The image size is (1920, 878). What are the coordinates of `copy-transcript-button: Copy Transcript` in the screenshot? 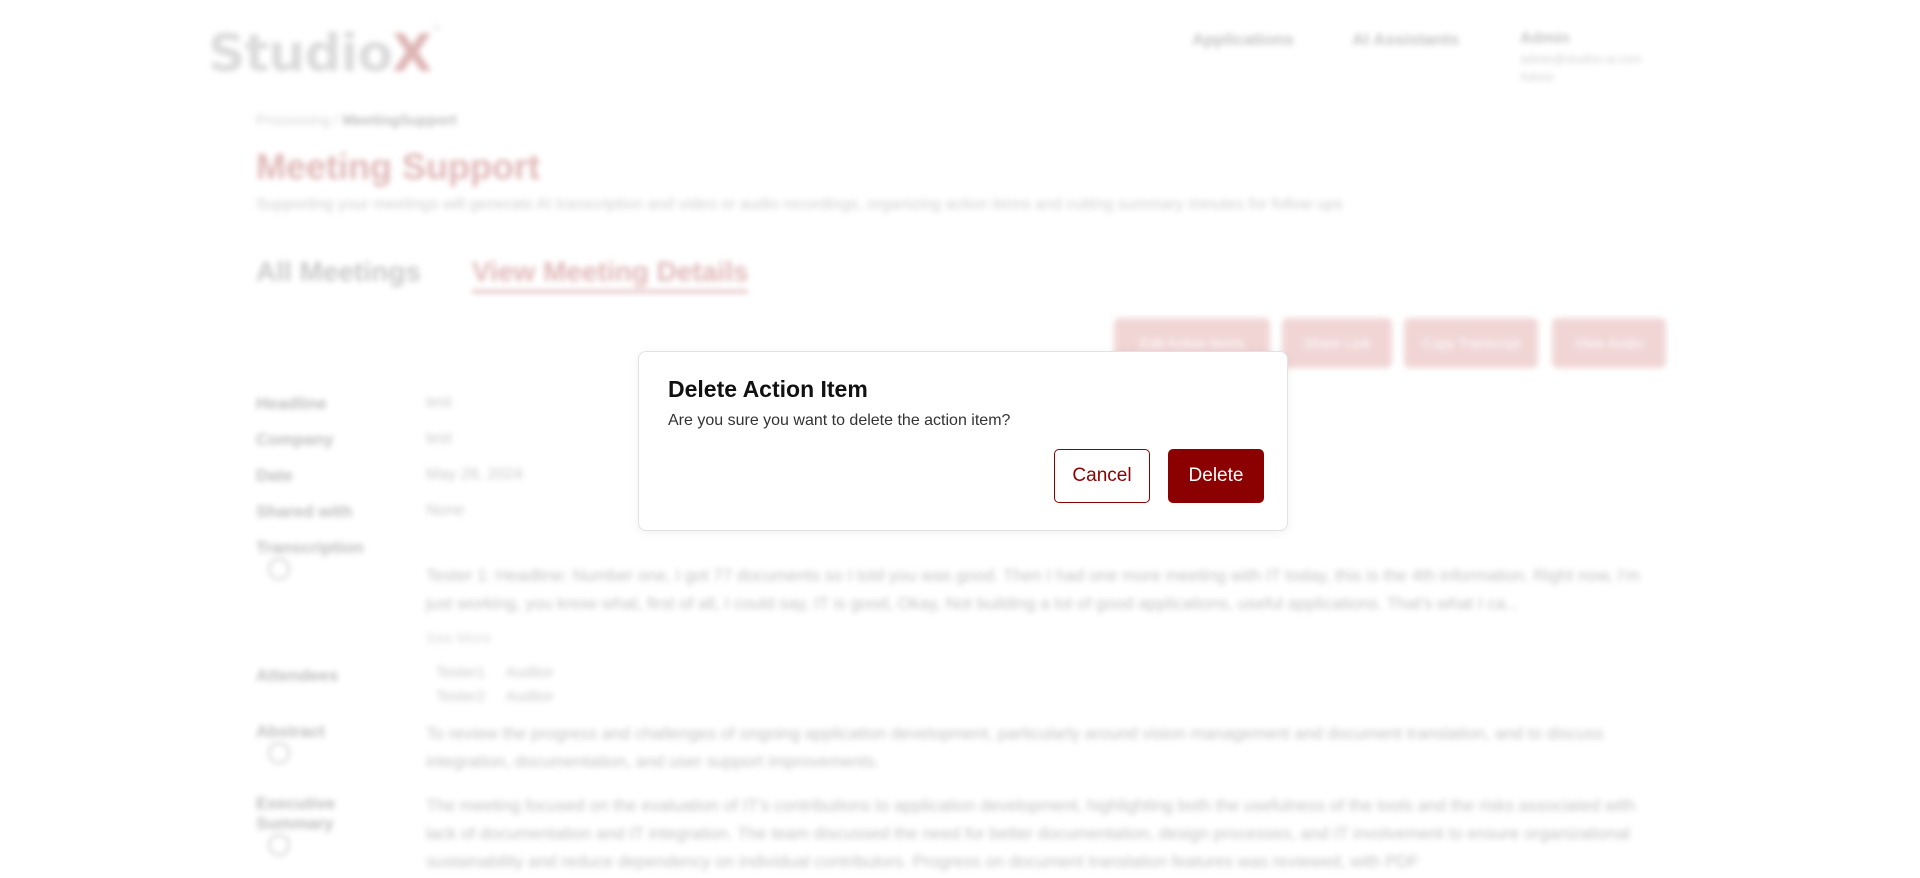 It's located at (1471, 343).